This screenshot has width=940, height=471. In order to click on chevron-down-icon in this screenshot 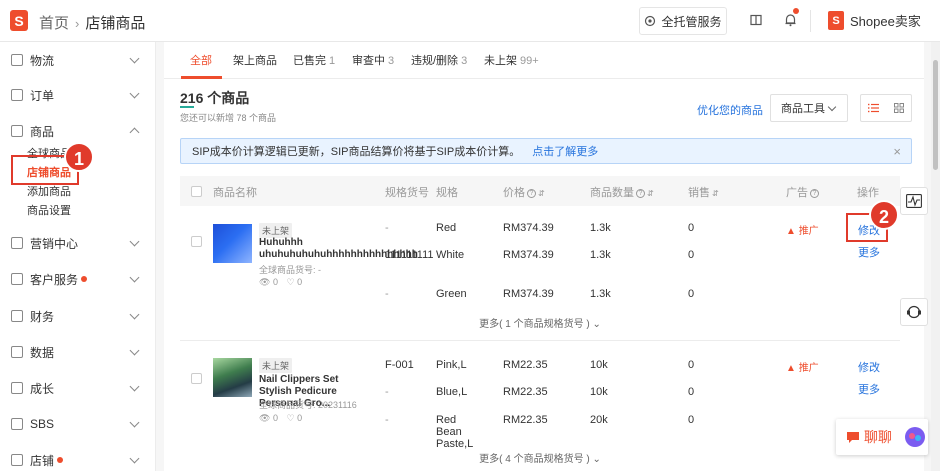, I will do `click(134, 277)`.